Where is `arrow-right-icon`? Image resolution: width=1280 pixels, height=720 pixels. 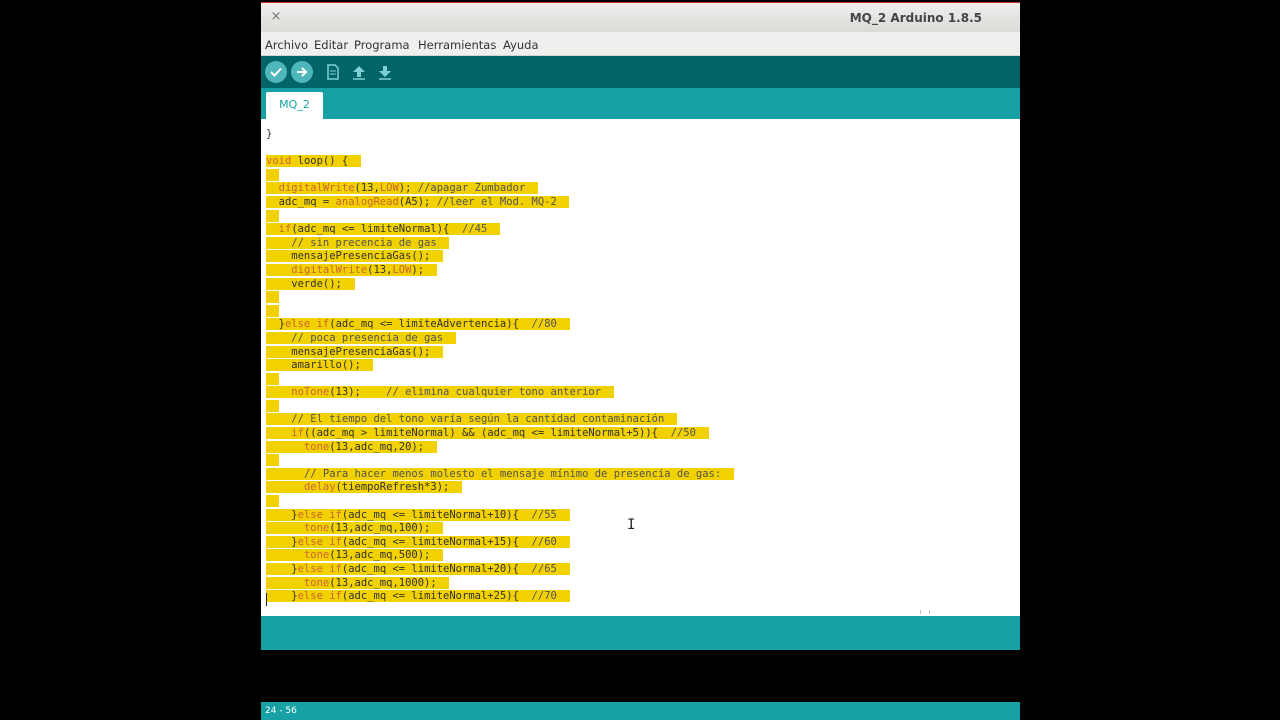
arrow-right-icon is located at coordinates (302, 72).